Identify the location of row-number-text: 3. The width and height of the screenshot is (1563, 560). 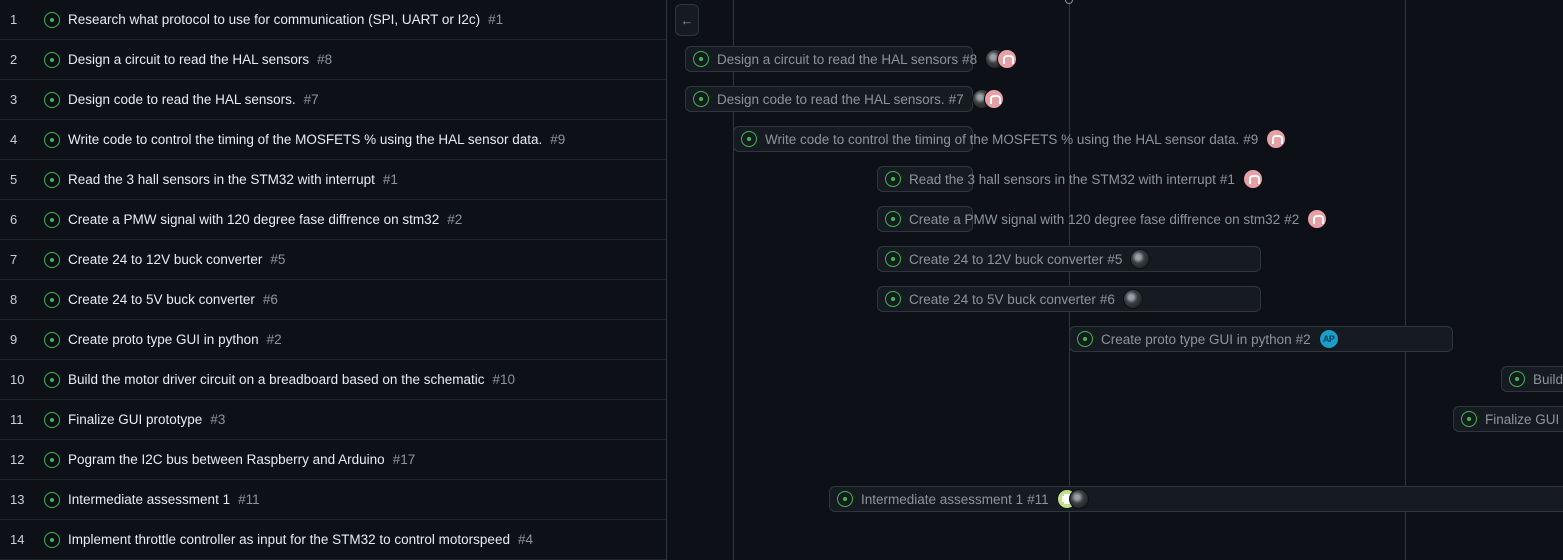
(14, 99).